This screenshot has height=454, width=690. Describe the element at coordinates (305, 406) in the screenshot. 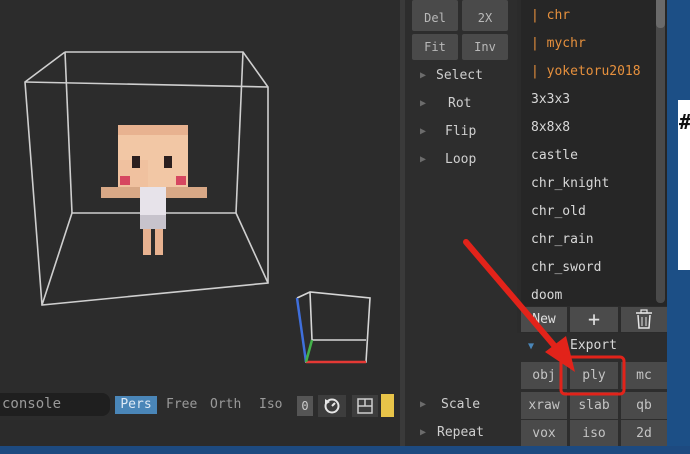

I see `frame-counter: 0` at that location.